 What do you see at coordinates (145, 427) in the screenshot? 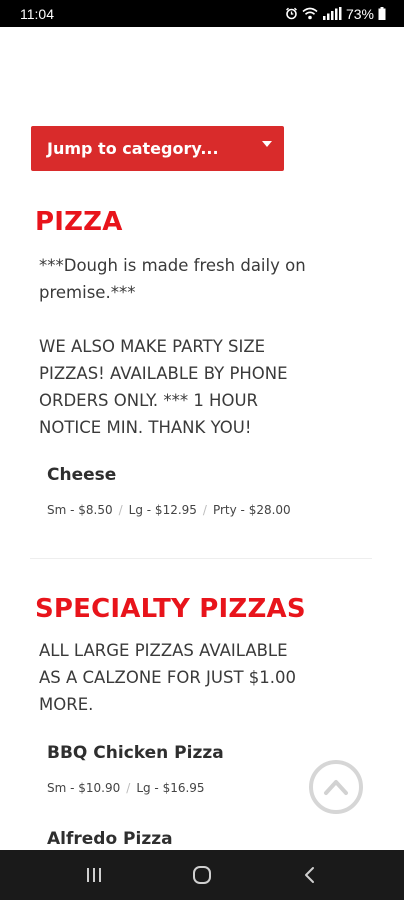
I see `desc-line: NOTICE MIN. THANK YOU!` at bounding box center [145, 427].